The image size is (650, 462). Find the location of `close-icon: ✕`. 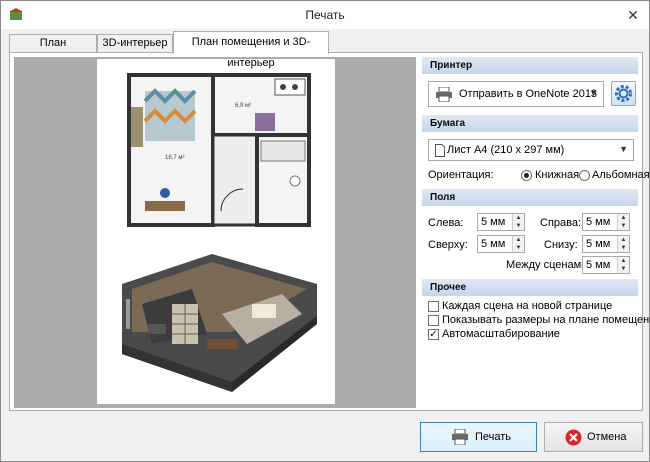

close-icon: ✕ is located at coordinates (633, 15).